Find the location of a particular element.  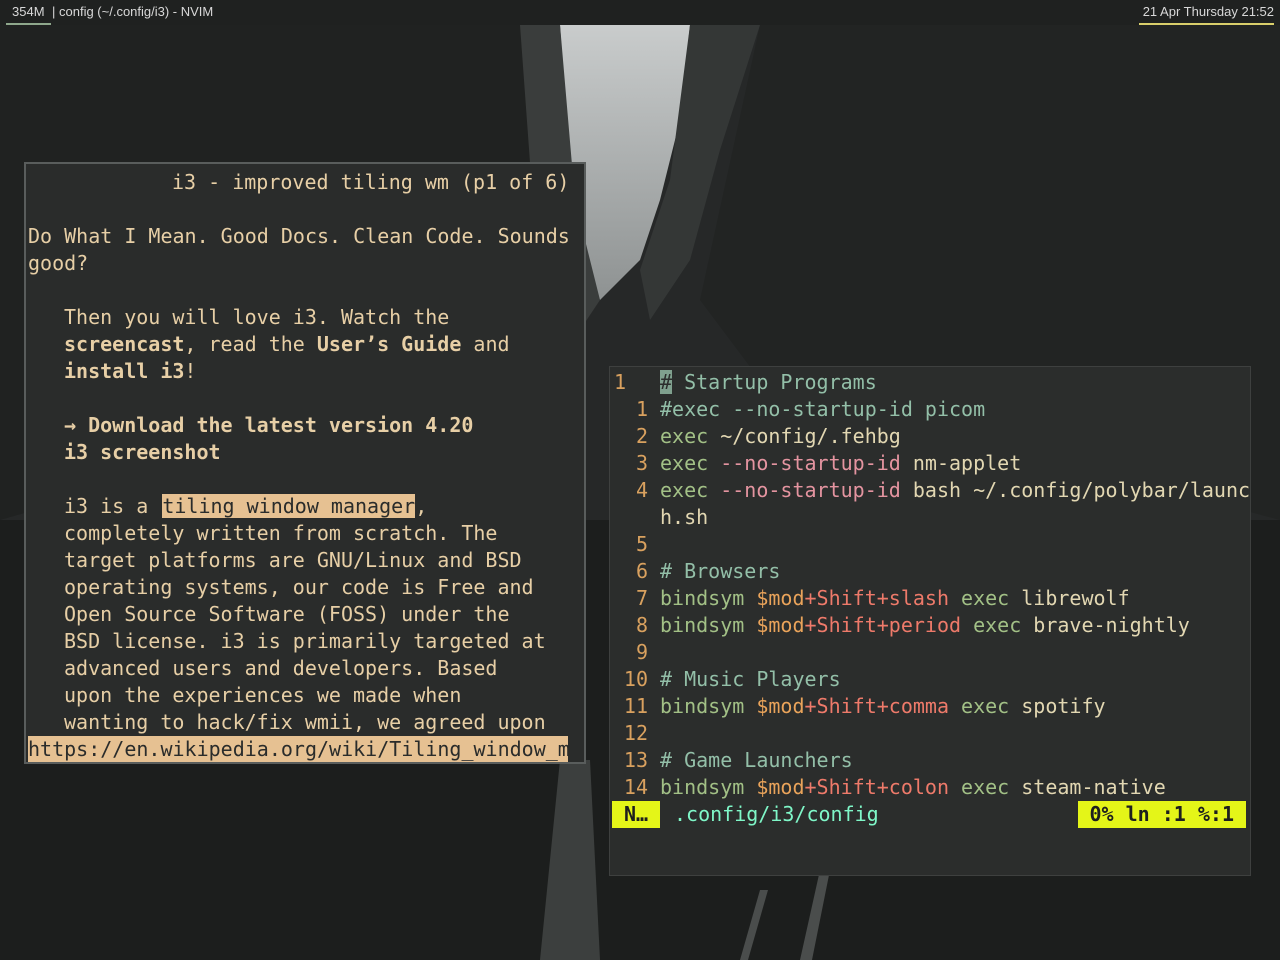

line-text: exec ~/config/.fehbg is located at coordinates (780, 436).